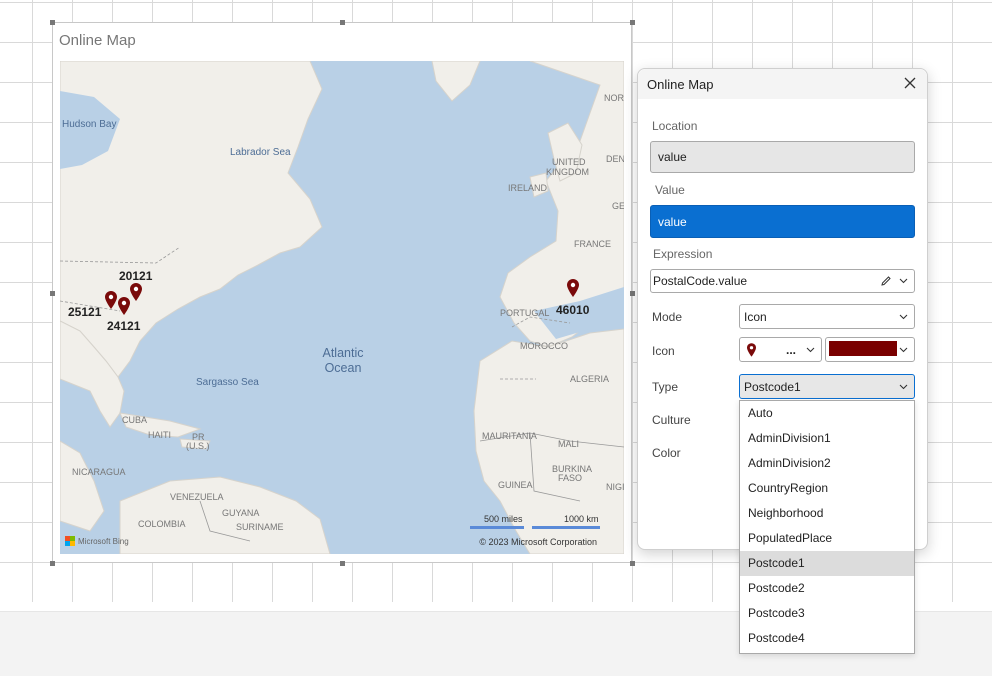 The image size is (992, 676). What do you see at coordinates (124, 326) in the screenshot?
I see `pin-label: 24121` at bounding box center [124, 326].